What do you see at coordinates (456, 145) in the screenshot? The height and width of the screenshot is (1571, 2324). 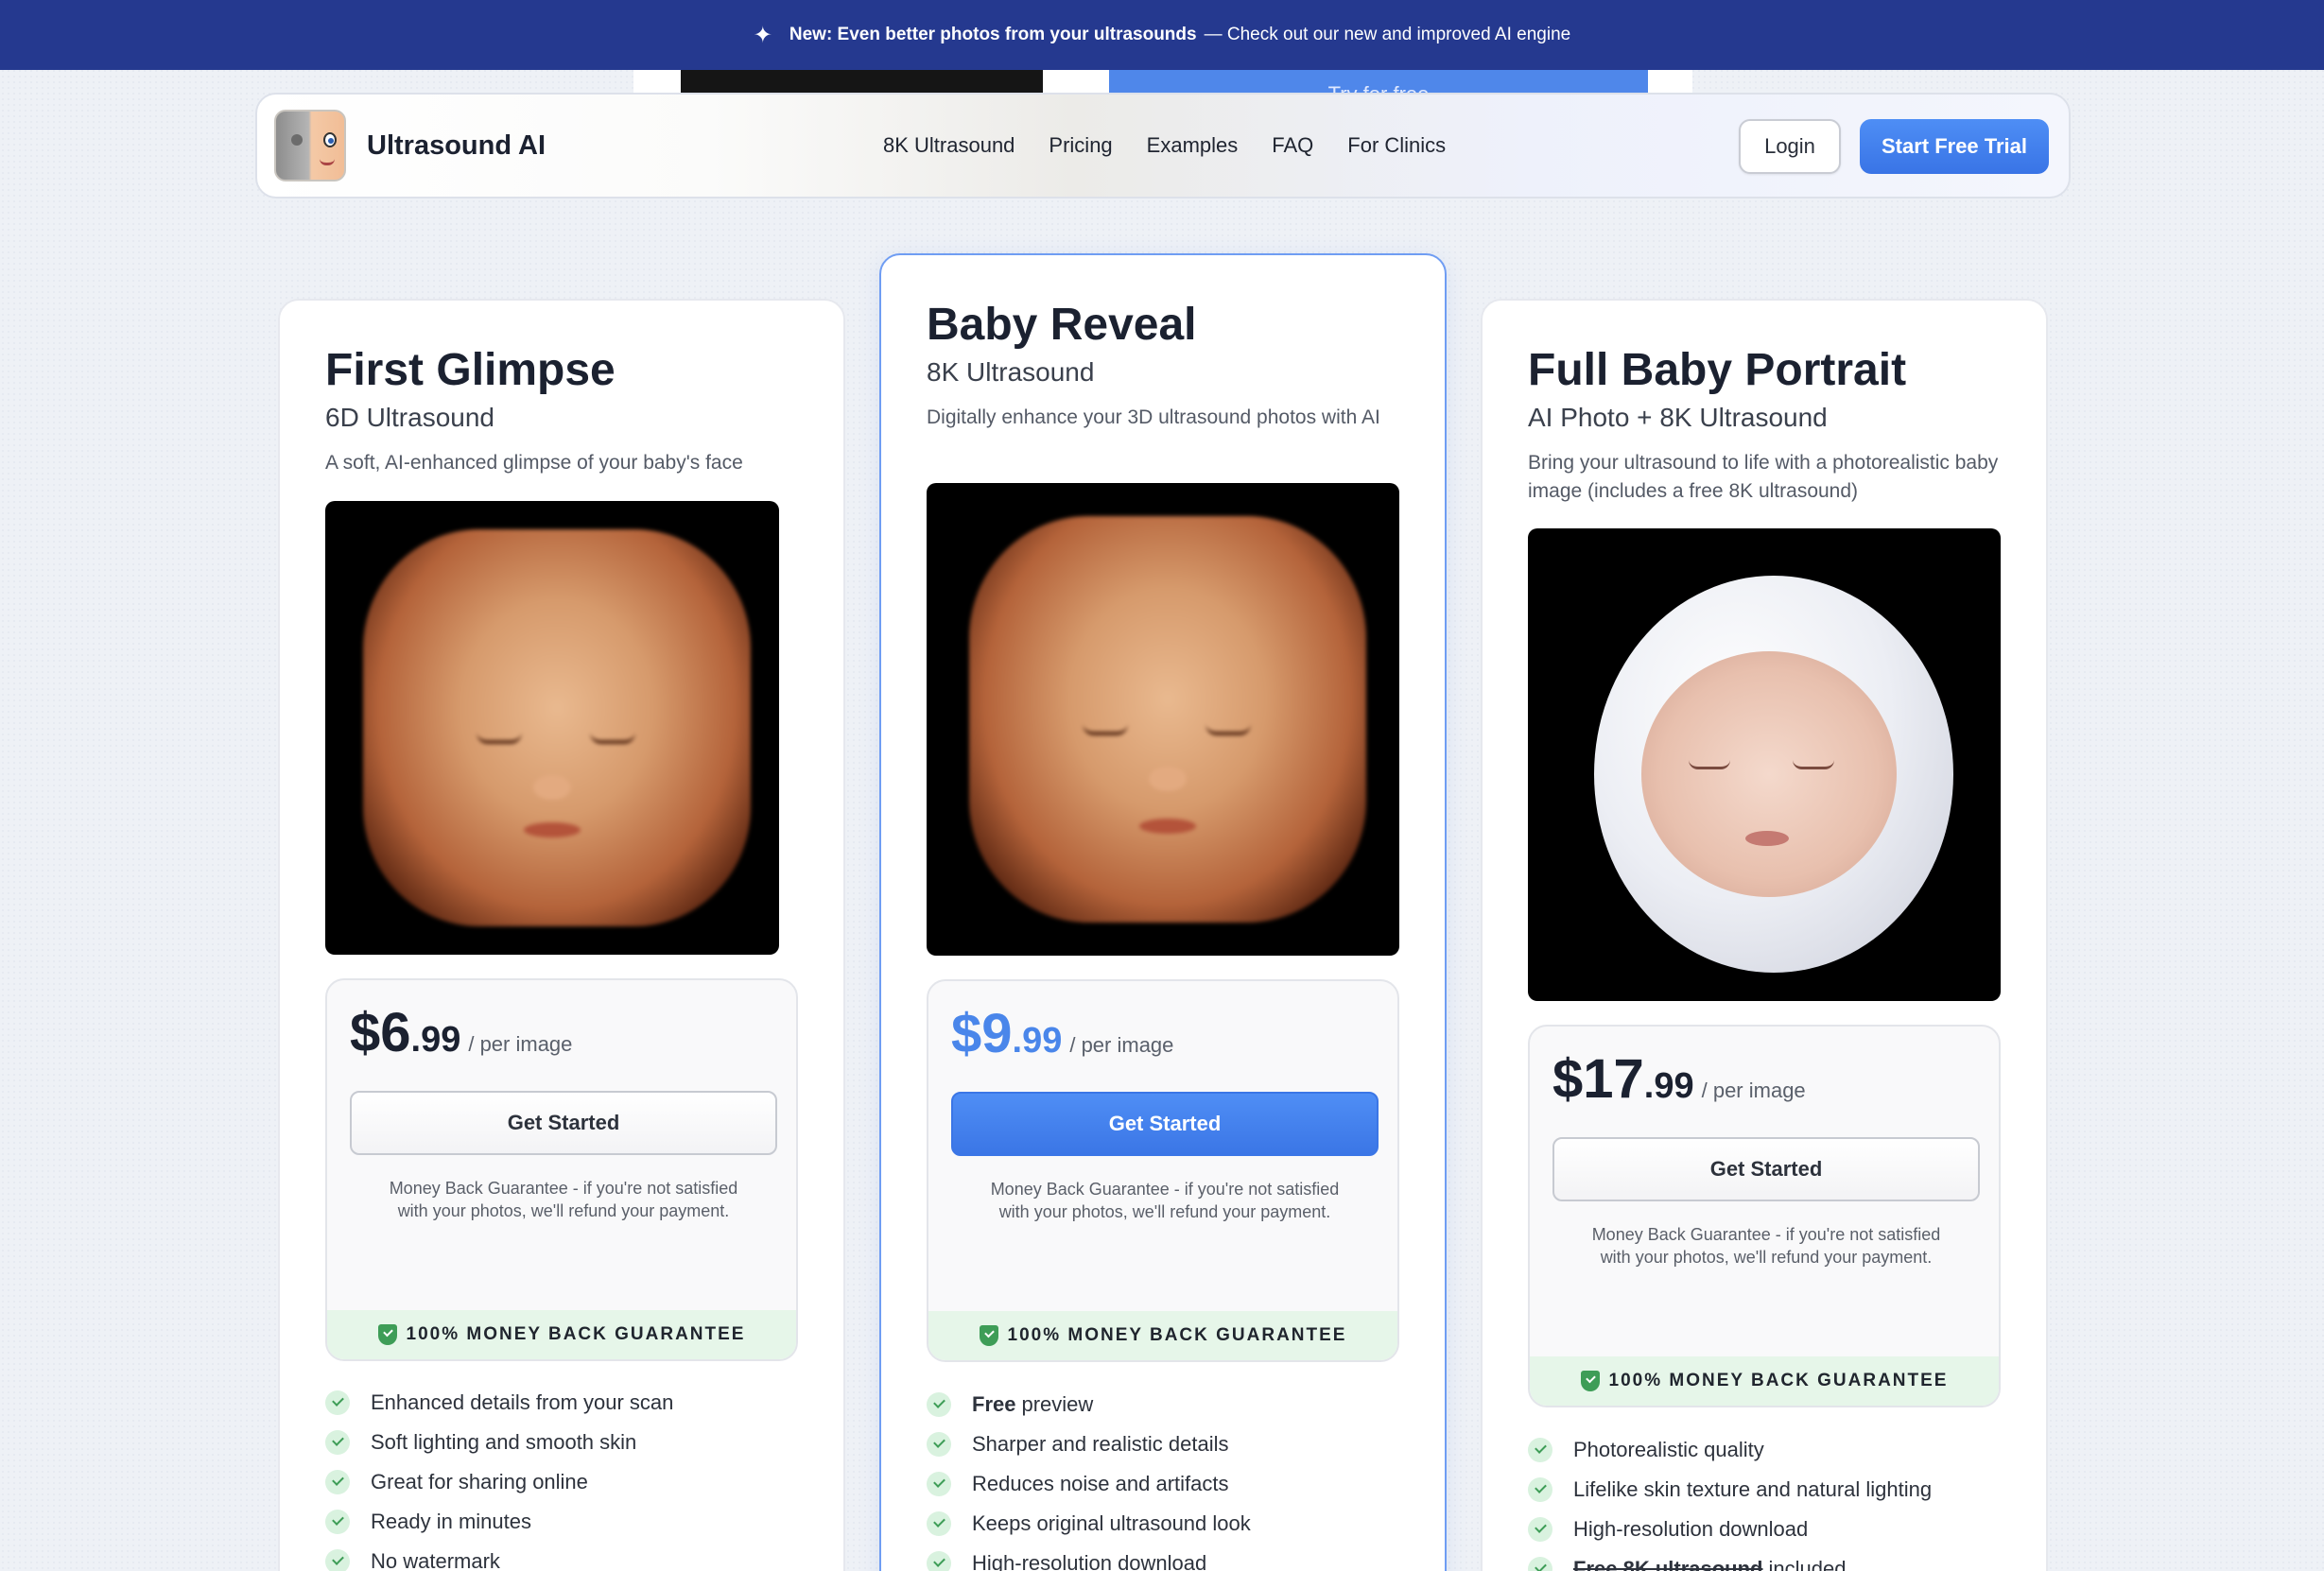 I see `brand-name: Ultrasound AI` at bounding box center [456, 145].